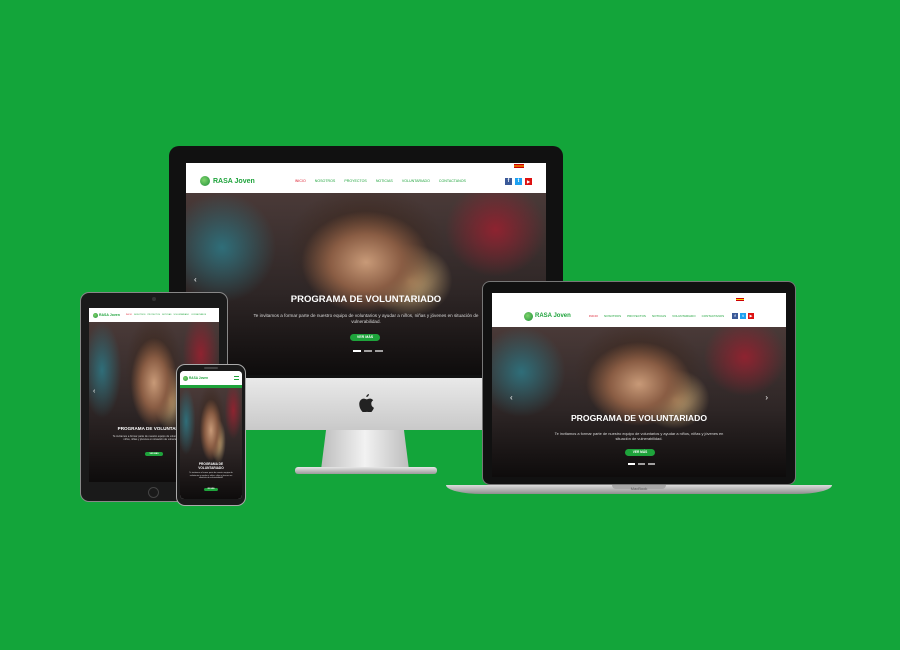 The image size is (900, 650). What do you see at coordinates (366, 470) in the screenshot?
I see `imac-stand-base` at bounding box center [366, 470].